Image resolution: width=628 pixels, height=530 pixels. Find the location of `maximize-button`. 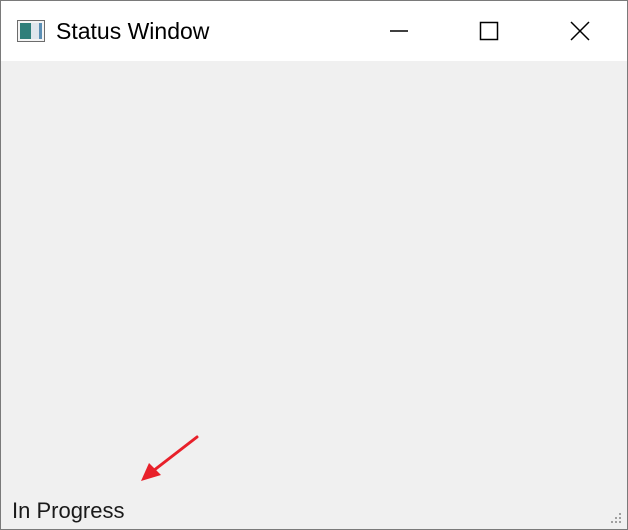

maximize-button is located at coordinates (489, 31).